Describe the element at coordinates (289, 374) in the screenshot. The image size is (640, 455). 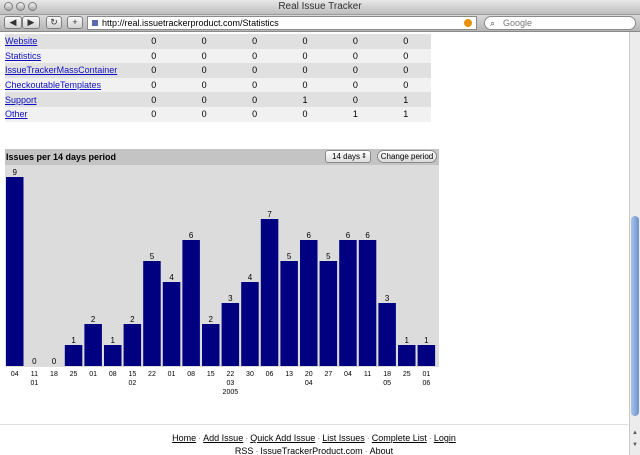
I see `chart-x-tick-label: 13` at that location.